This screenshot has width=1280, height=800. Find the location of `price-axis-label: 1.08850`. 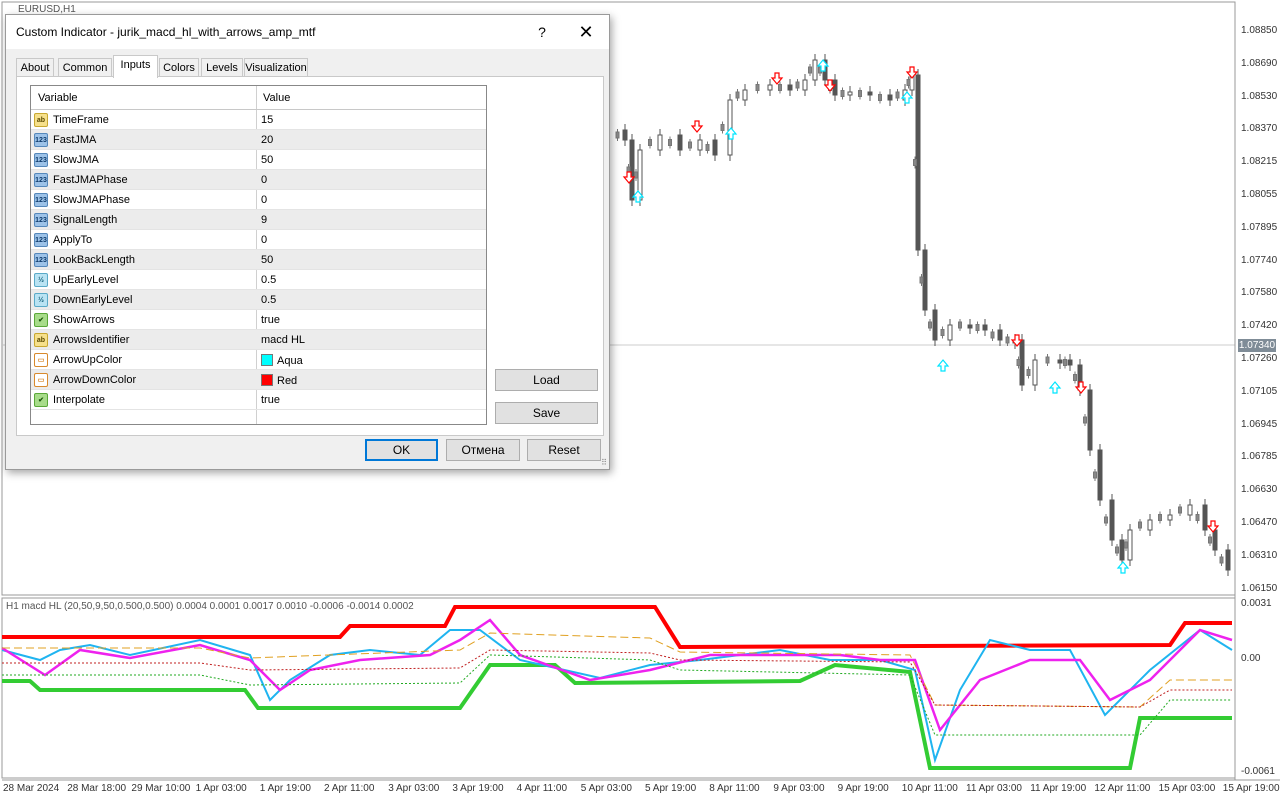

price-axis-label: 1.08850 is located at coordinates (1259, 30).